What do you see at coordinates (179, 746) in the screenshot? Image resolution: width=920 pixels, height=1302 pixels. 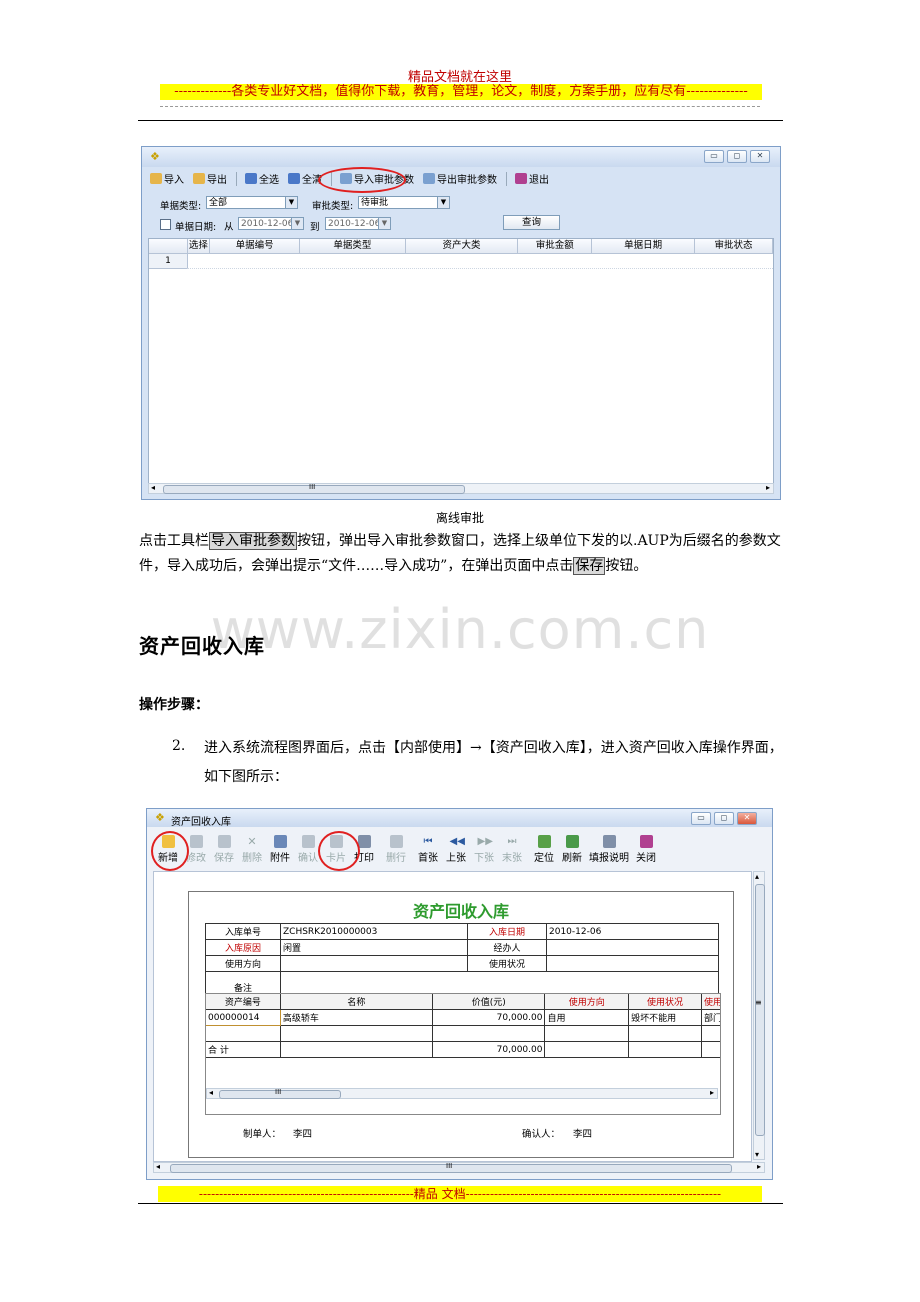 I see `step-number: 2.` at bounding box center [179, 746].